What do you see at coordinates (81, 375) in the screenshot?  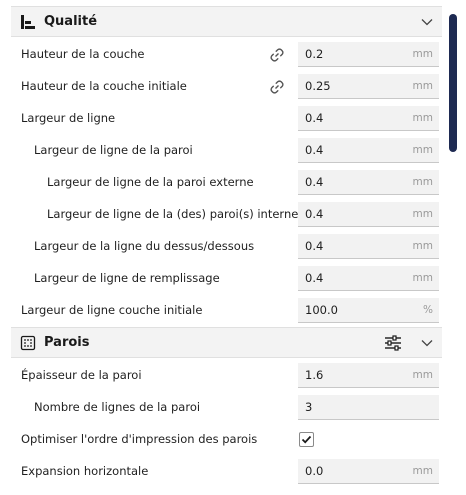 I see `setting-label: Épaisseur de la paroi` at bounding box center [81, 375].